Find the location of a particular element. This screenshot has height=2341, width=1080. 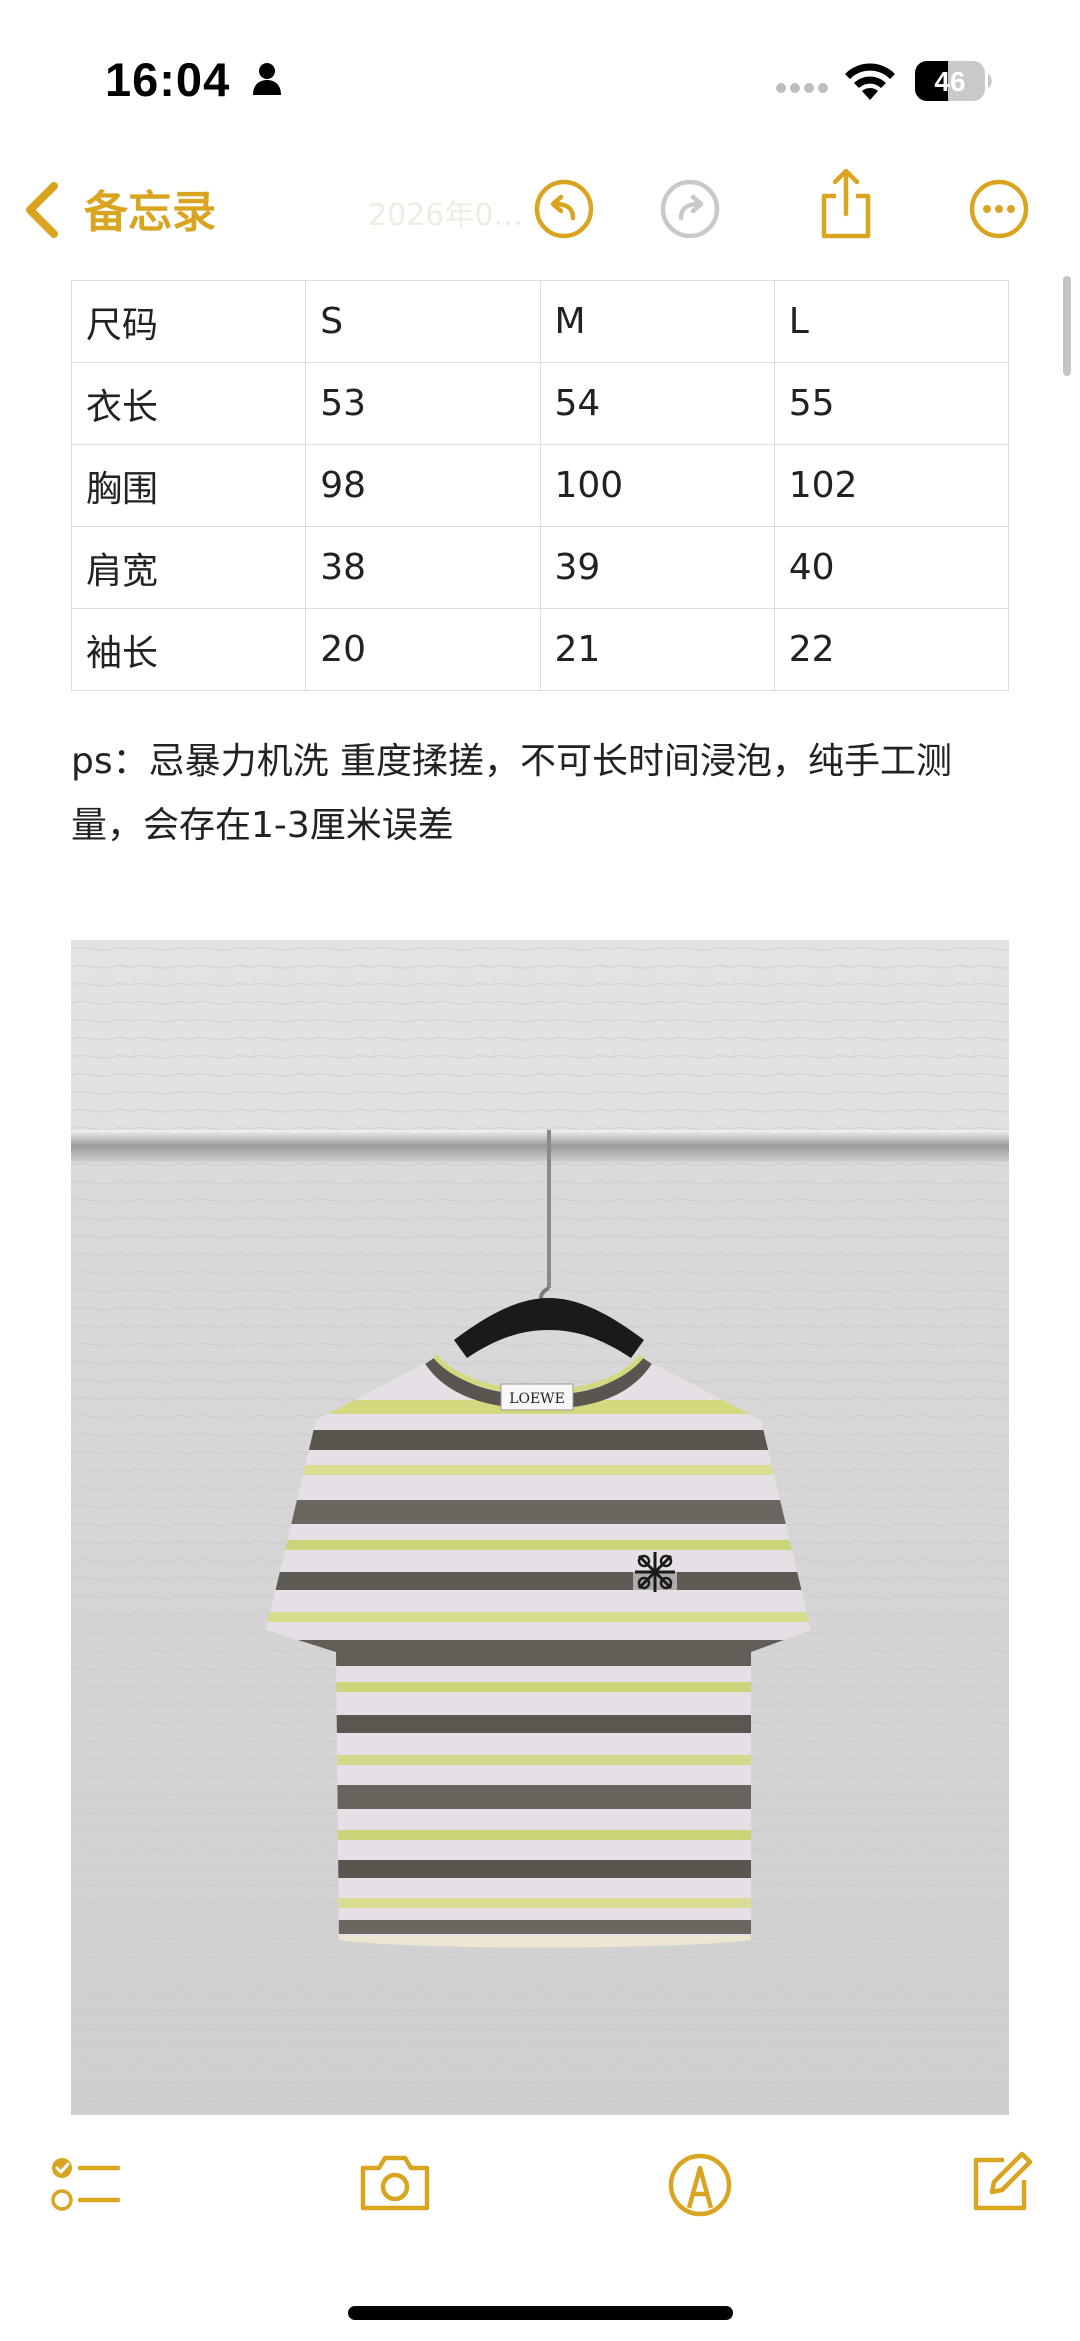

table-cell: 55 is located at coordinates (891, 403).